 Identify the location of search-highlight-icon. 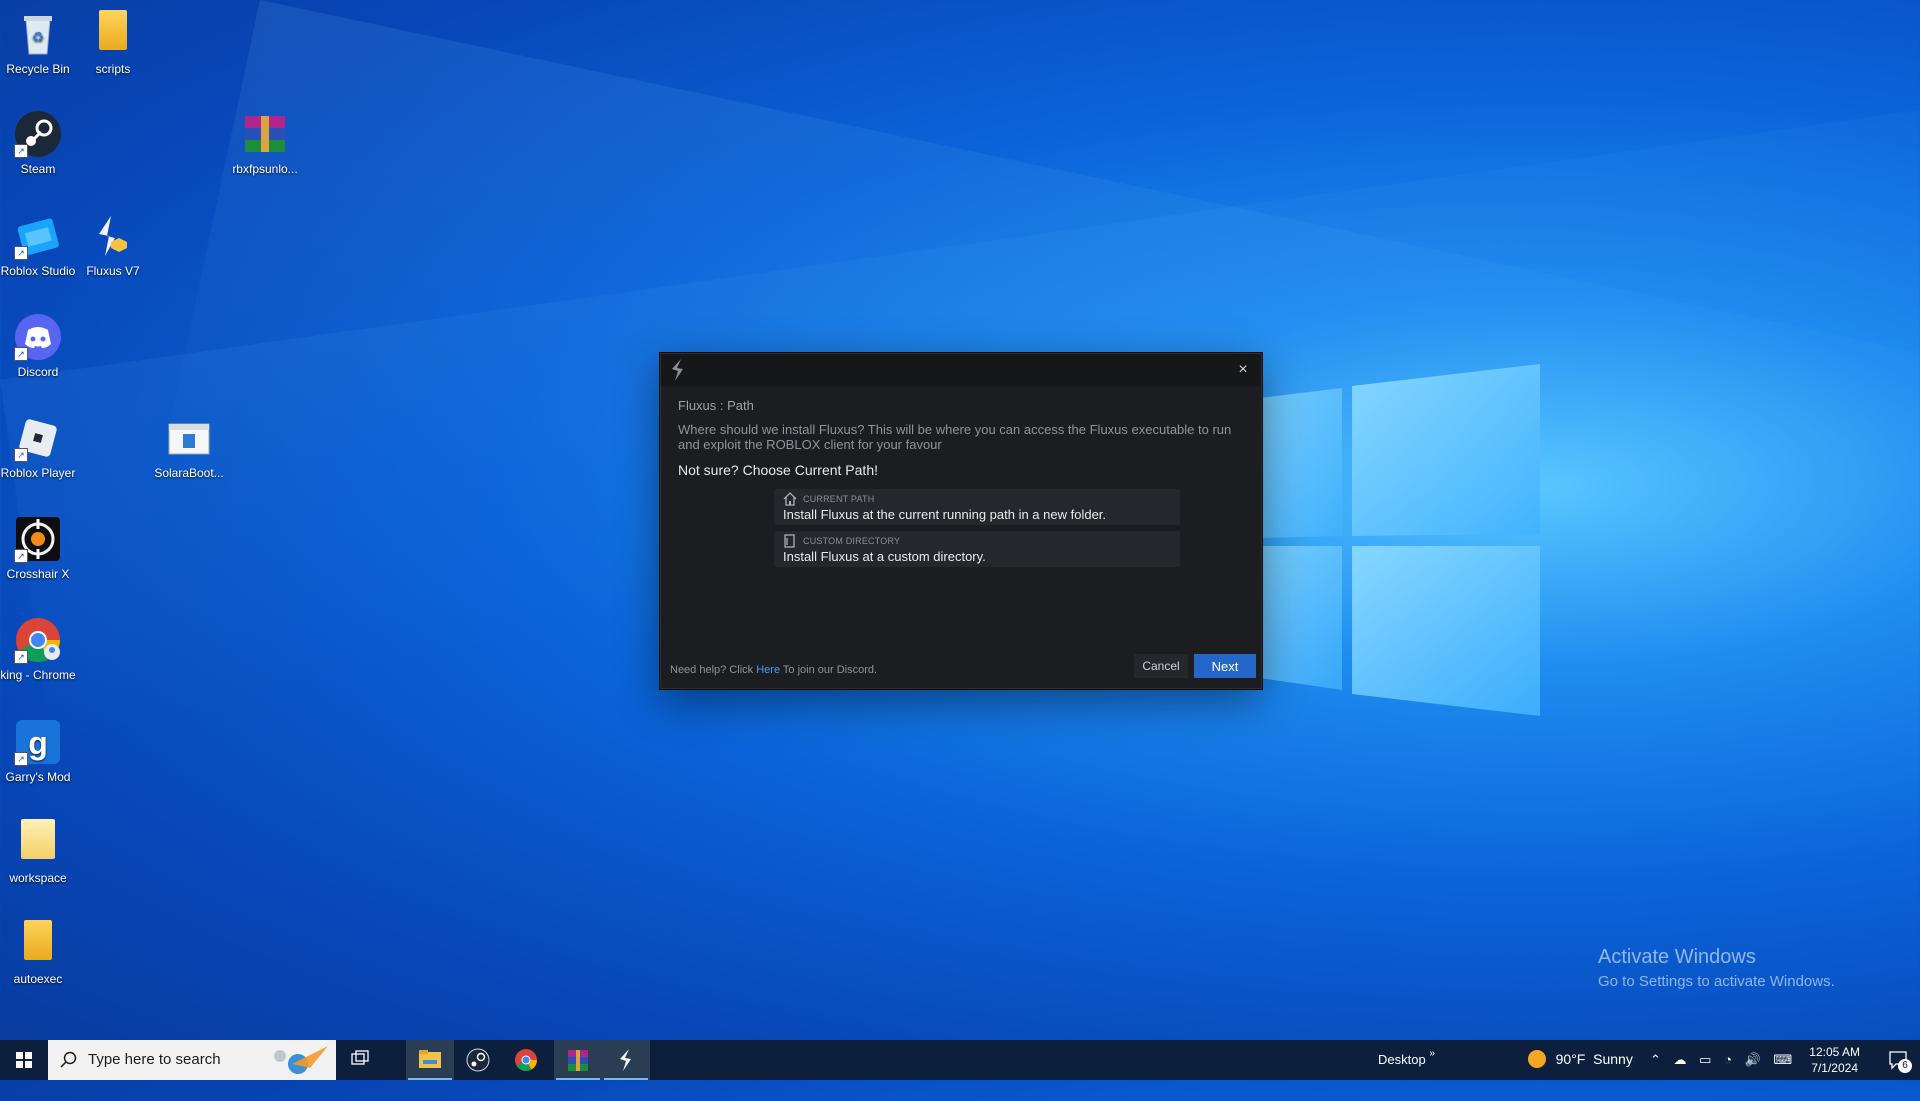
(301, 1060).